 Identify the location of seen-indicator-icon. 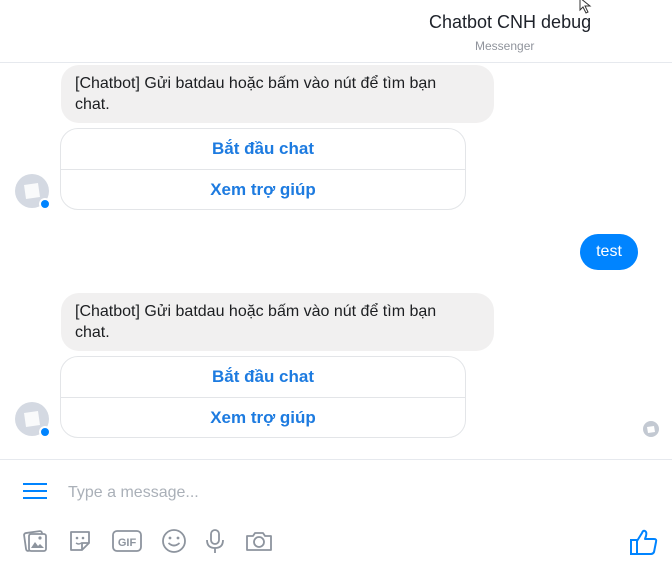
(651, 429).